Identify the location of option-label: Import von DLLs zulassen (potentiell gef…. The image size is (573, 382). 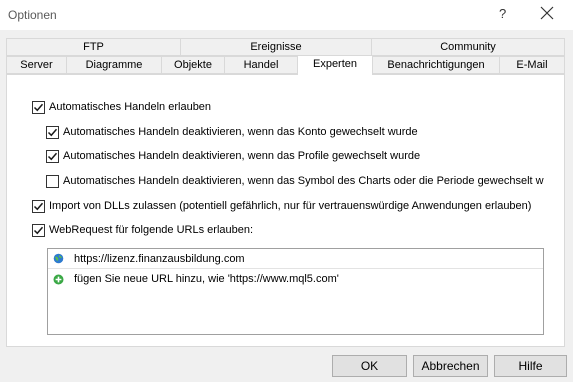
(290, 206).